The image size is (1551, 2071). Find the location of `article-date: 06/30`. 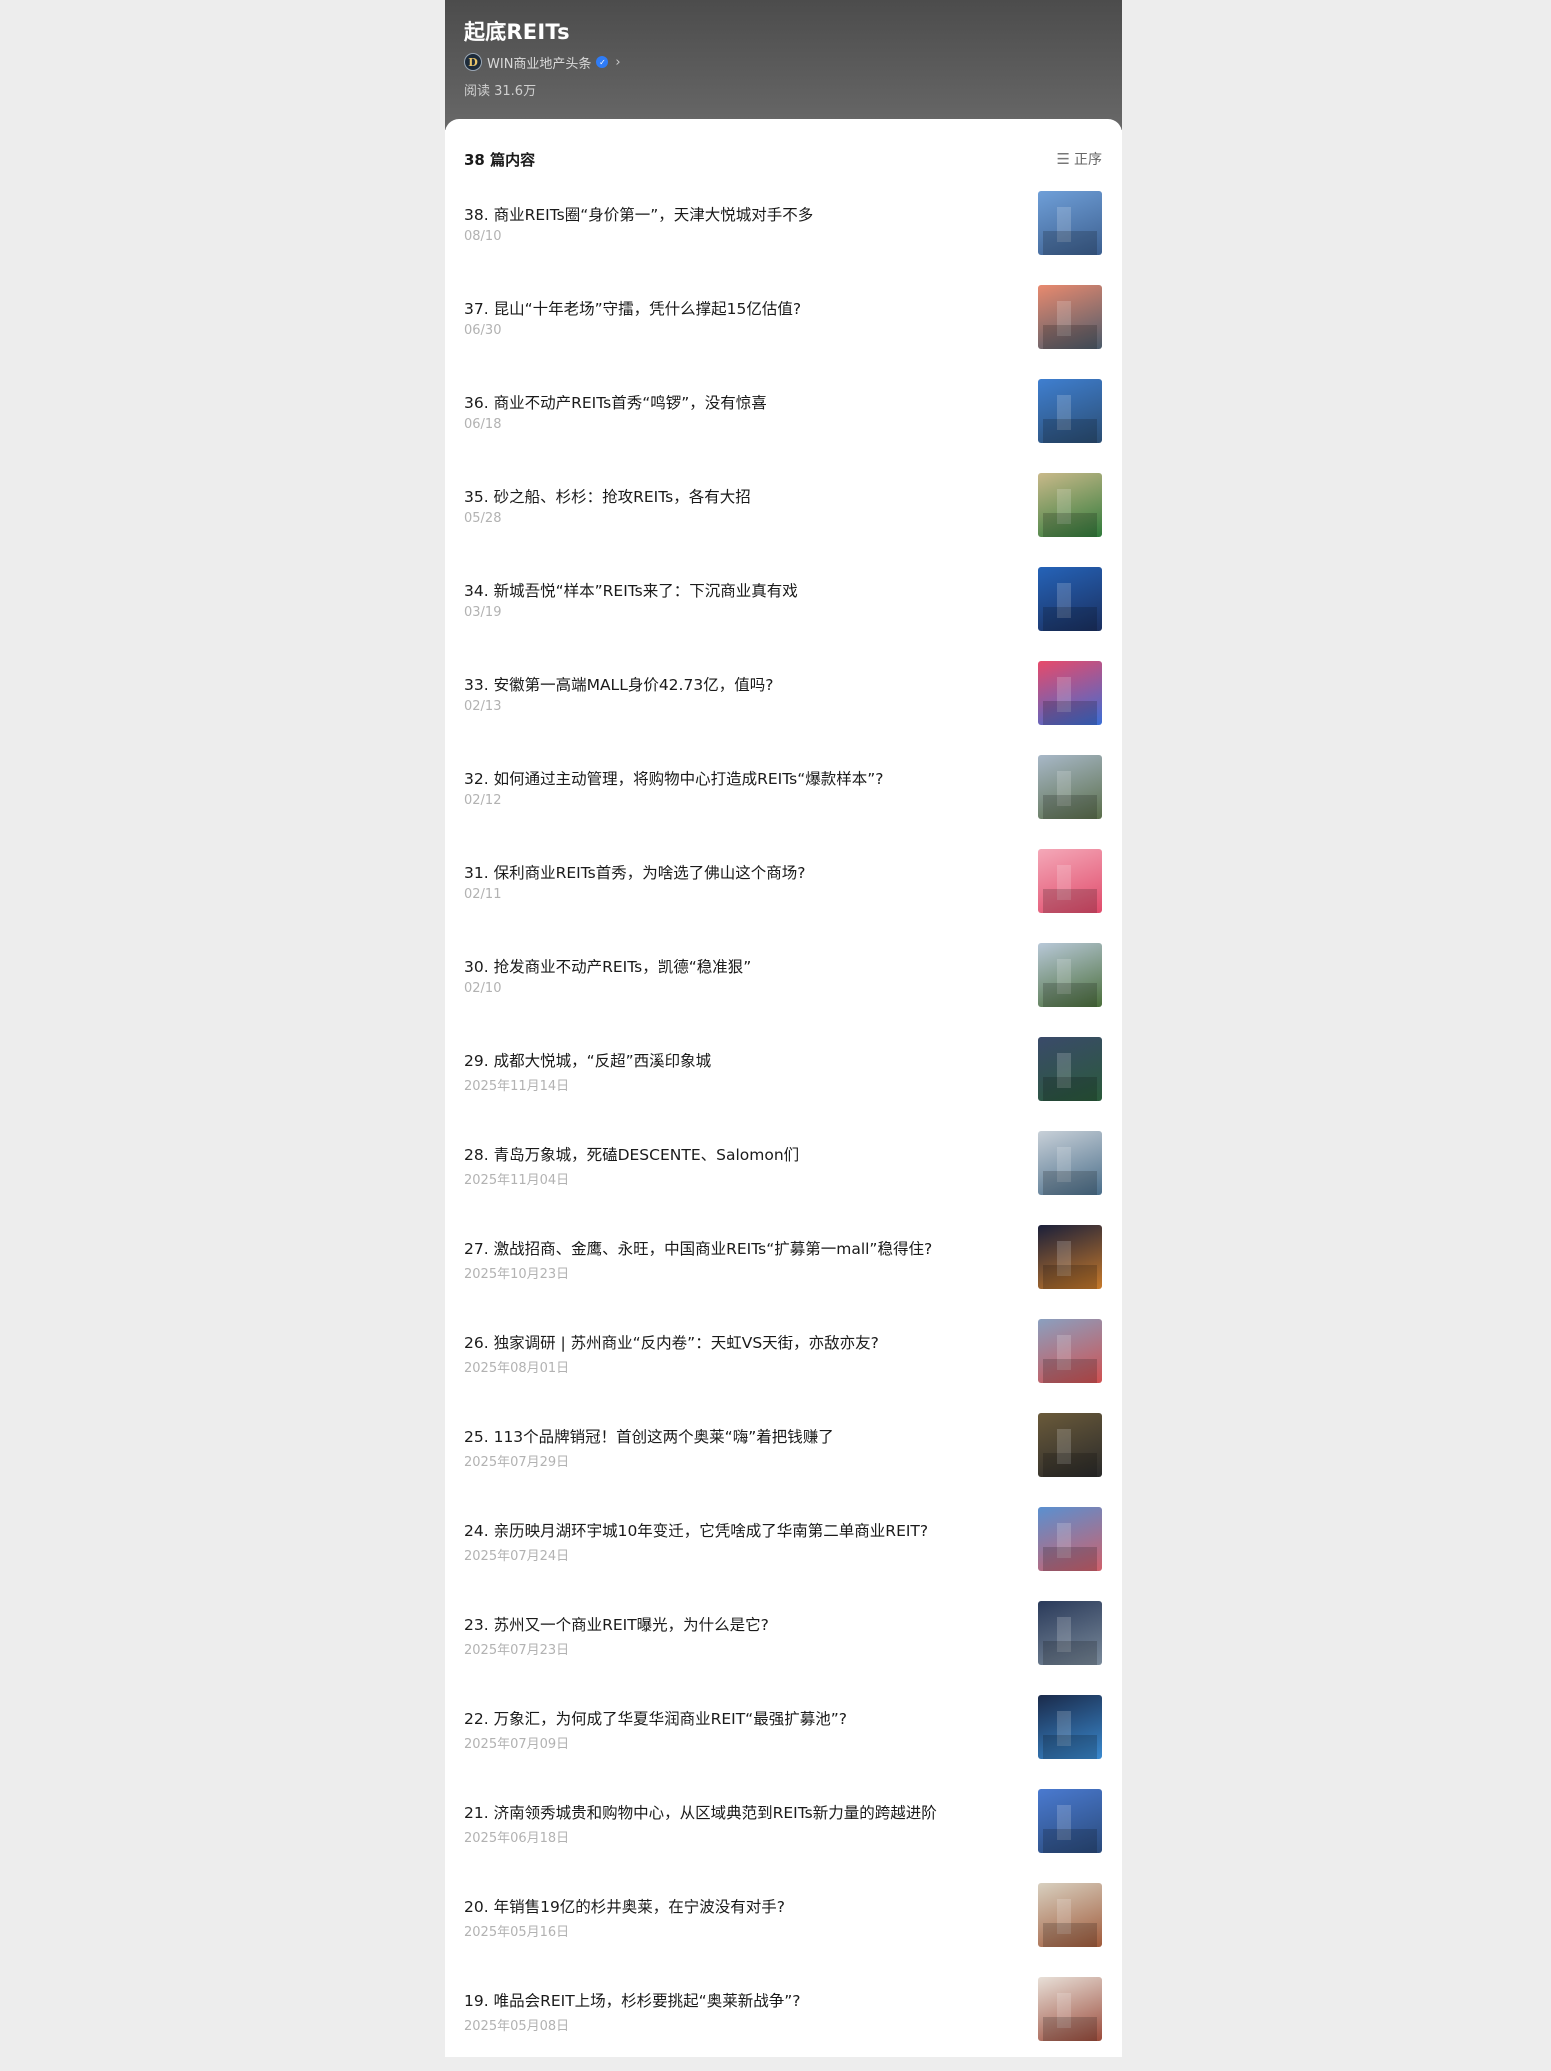

article-date: 06/30 is located at coordinates (483, 330).